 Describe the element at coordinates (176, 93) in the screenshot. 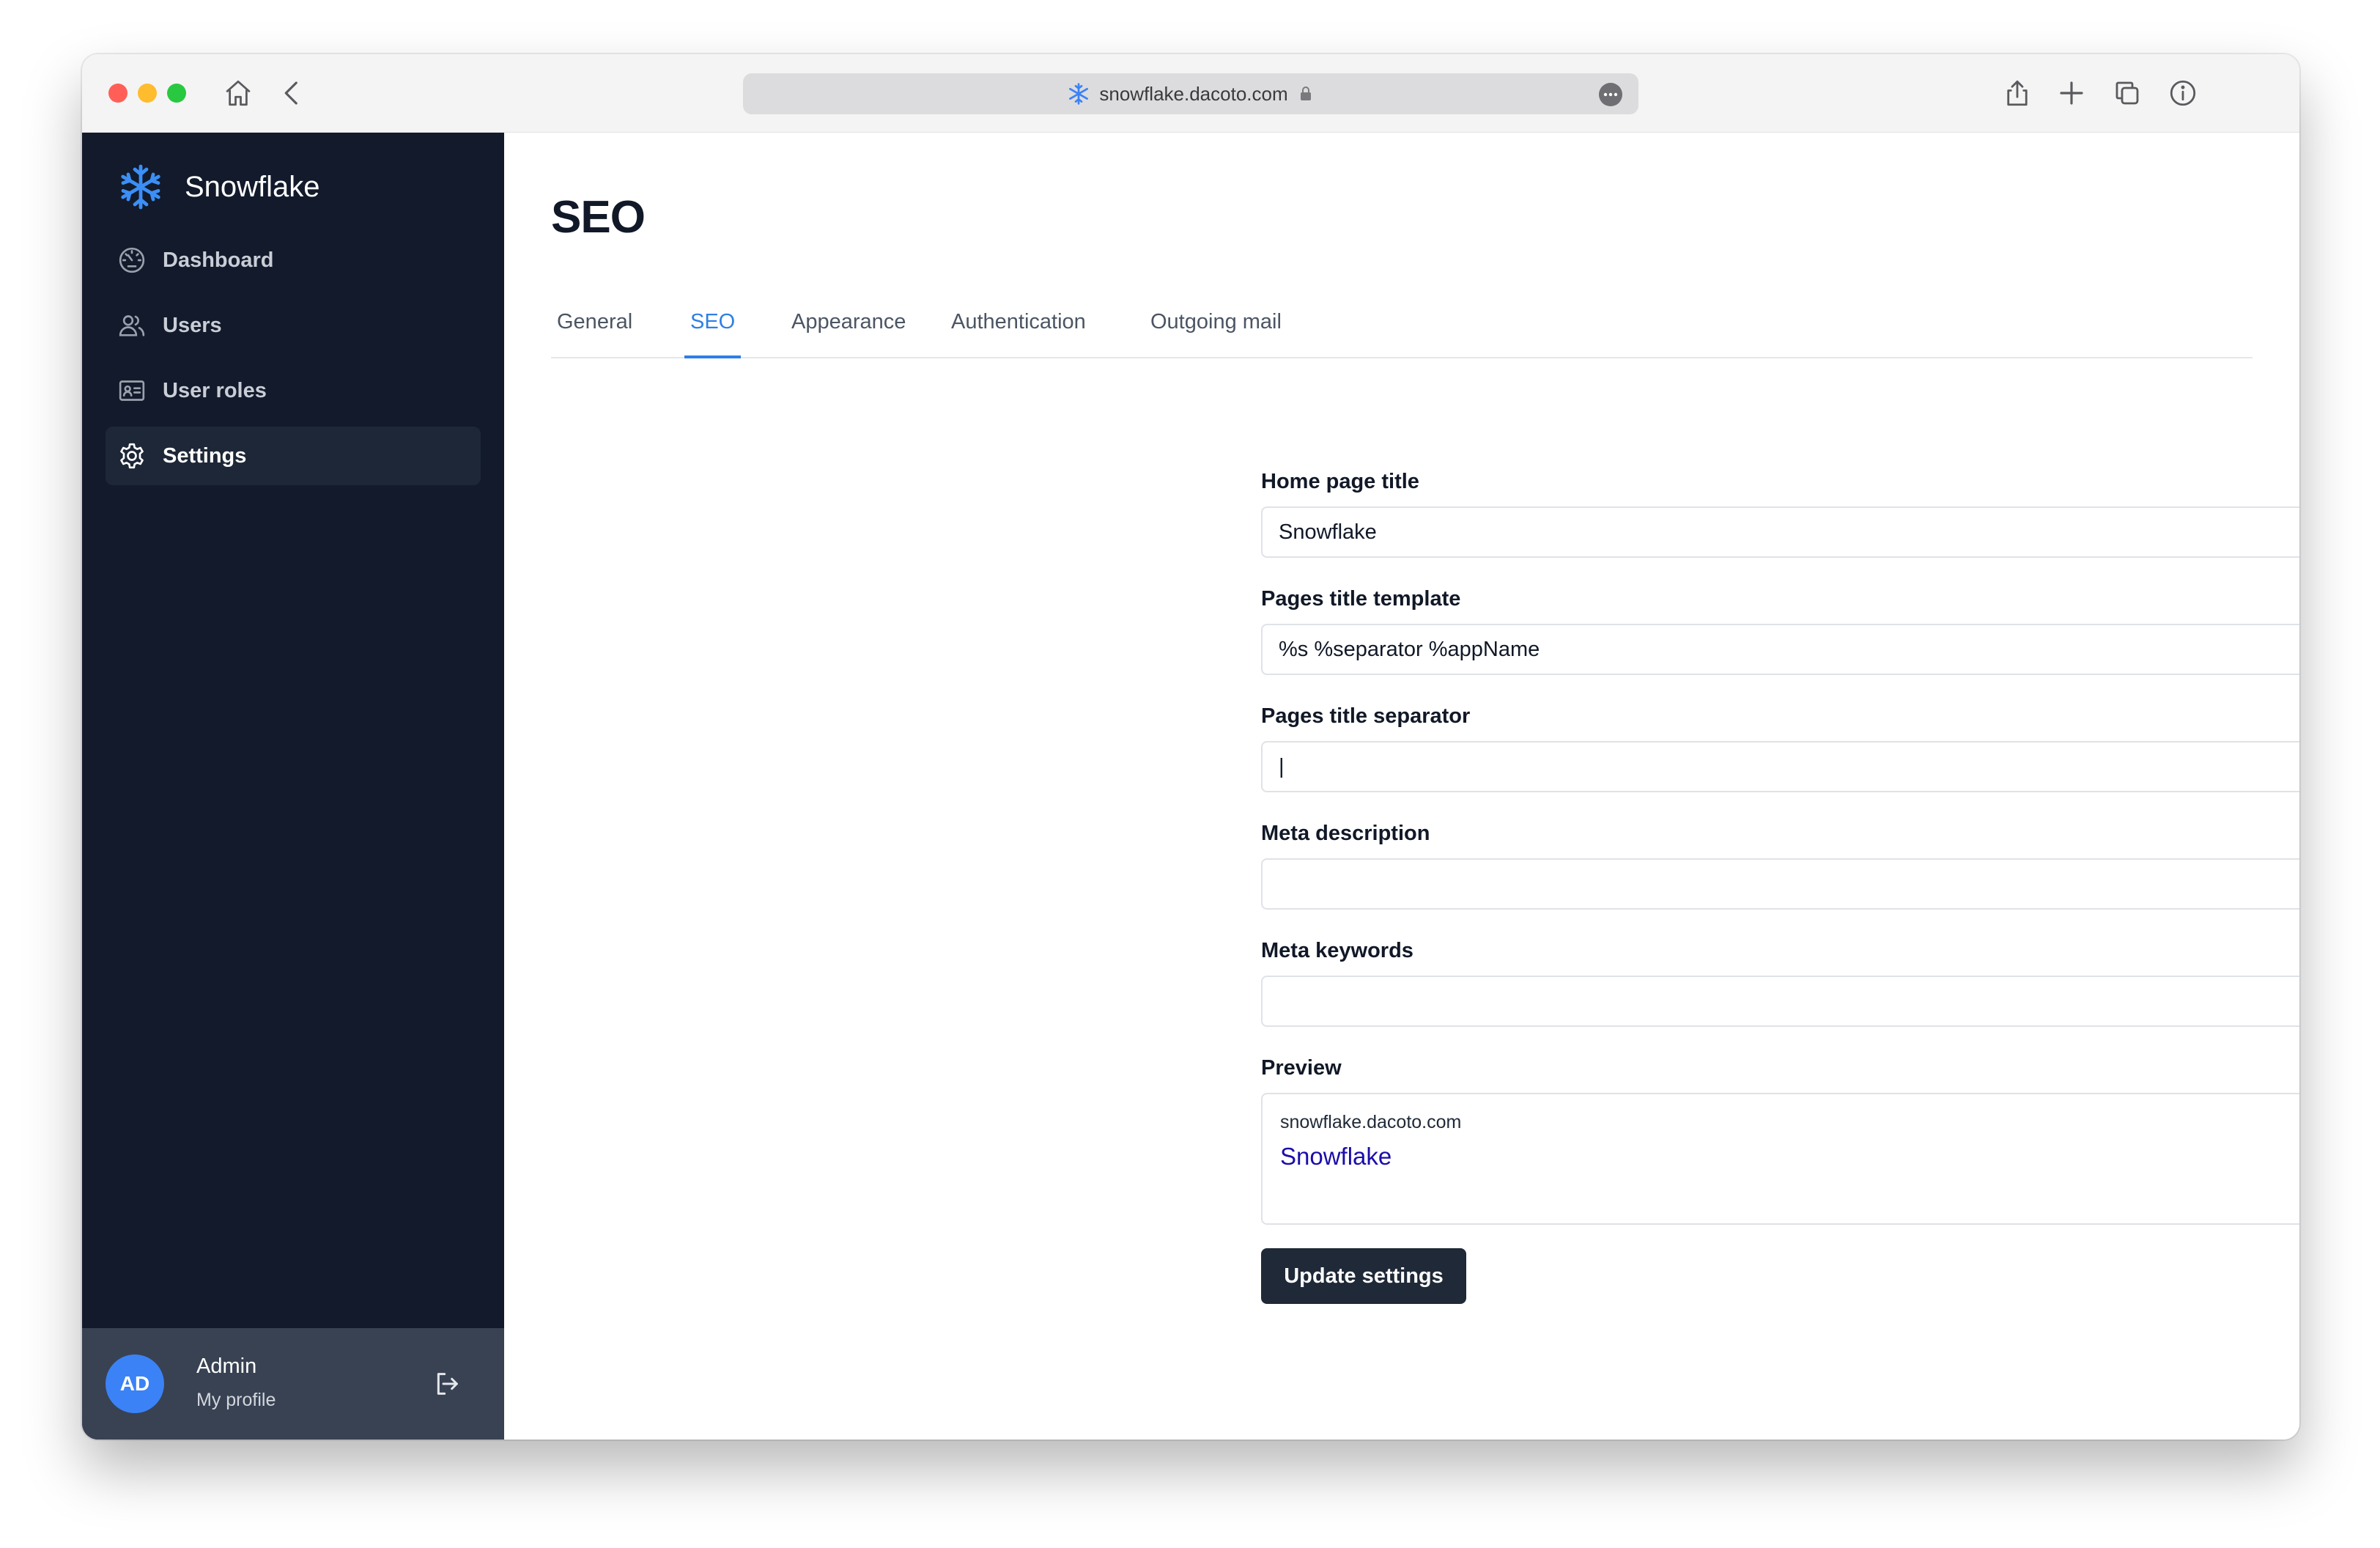

I see `maximize-window-button` at that location.